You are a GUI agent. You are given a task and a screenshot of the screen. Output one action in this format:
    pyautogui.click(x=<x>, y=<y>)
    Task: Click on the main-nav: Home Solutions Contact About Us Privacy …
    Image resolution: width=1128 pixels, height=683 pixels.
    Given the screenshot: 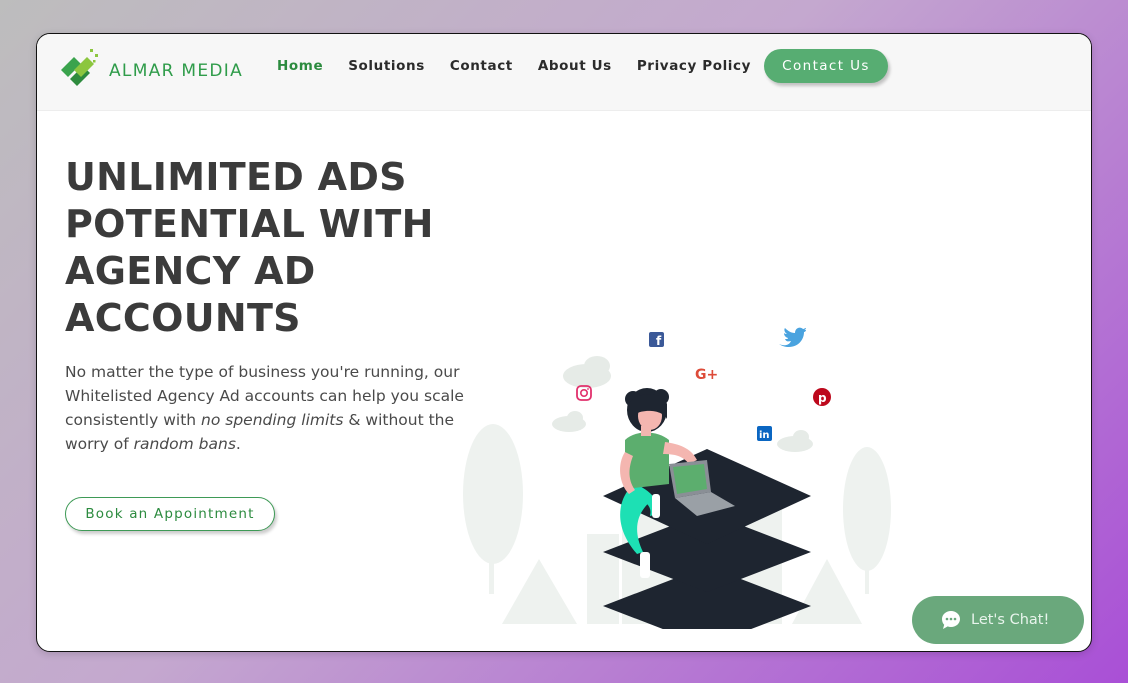 What is the action you would take?
    pyautogui.click(x=526, y=66)
    